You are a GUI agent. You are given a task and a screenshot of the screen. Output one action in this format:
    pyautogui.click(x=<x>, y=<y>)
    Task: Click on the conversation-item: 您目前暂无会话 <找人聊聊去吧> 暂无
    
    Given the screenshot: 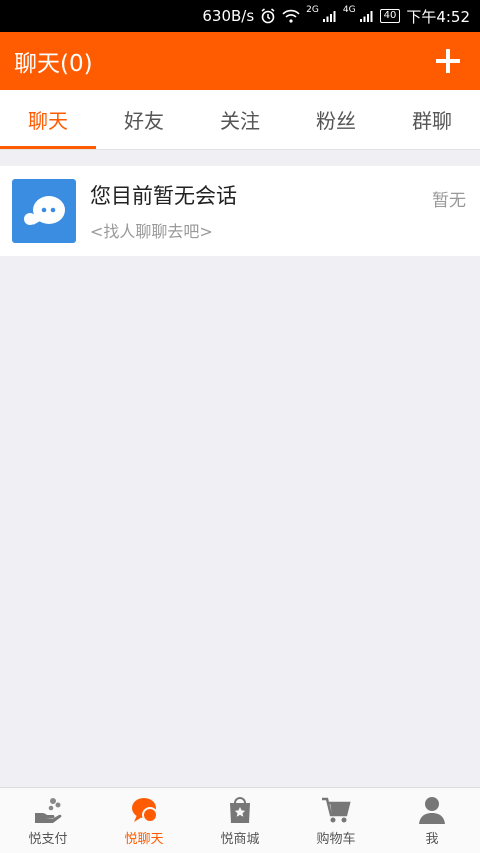 What is the action you would take?
    pyautogui.click(x=240, y=211)
    